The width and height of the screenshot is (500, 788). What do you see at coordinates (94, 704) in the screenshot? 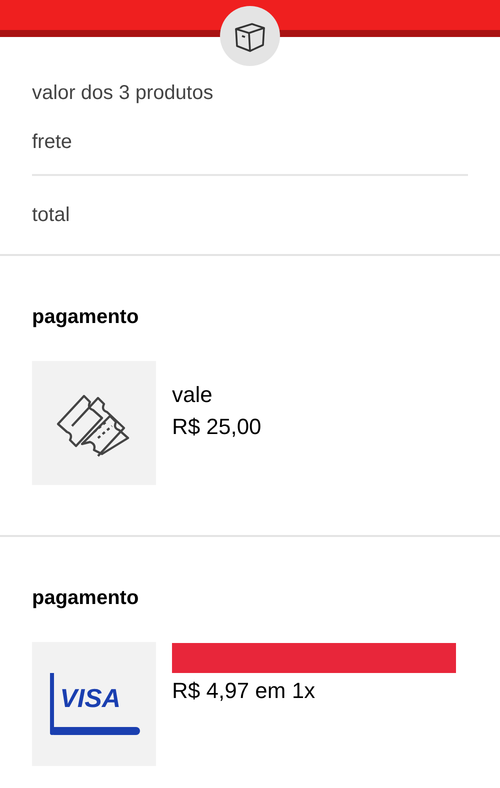
I see `visa-card-logo: VISA` at bounding box center [94, 704].